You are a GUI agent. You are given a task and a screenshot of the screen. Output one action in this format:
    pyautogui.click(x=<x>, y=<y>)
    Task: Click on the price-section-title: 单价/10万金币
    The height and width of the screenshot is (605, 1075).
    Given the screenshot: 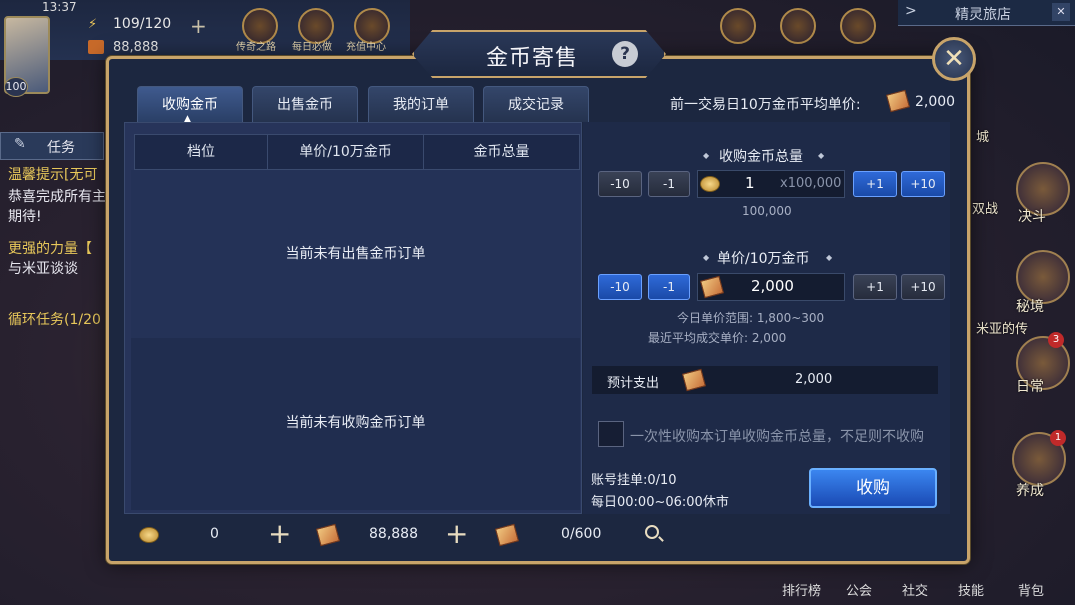 What is the action you would take?
    pyautogui.click(x=763, y=259)
    